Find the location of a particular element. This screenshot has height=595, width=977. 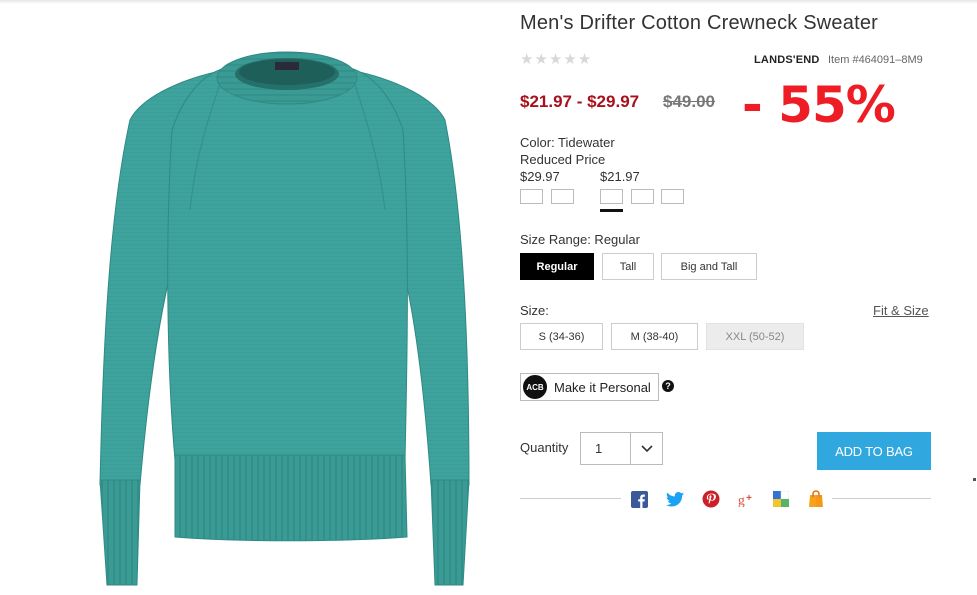

original-price: $49.00 is located at coordinates (689, 101).